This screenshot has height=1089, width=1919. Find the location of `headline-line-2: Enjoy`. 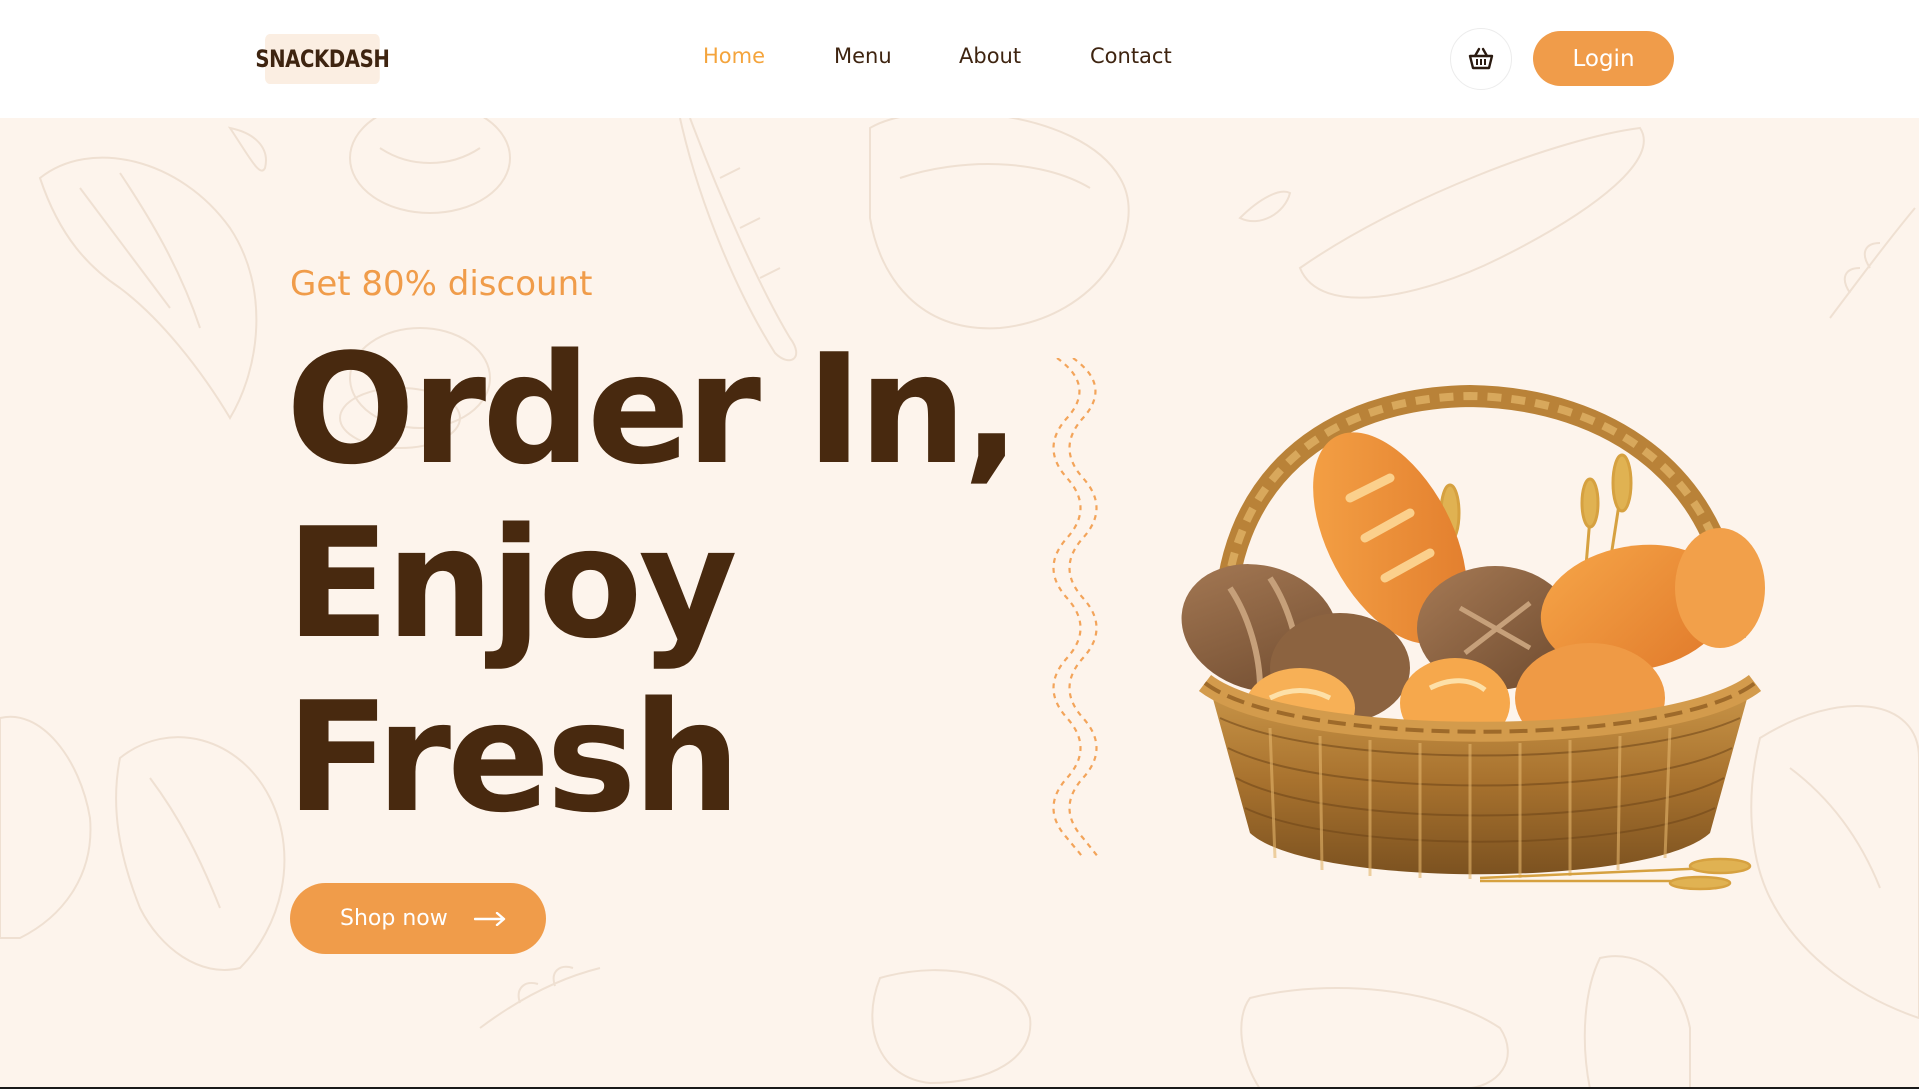

headline-line-2: Enjoy is located at coordinates (512, 583).